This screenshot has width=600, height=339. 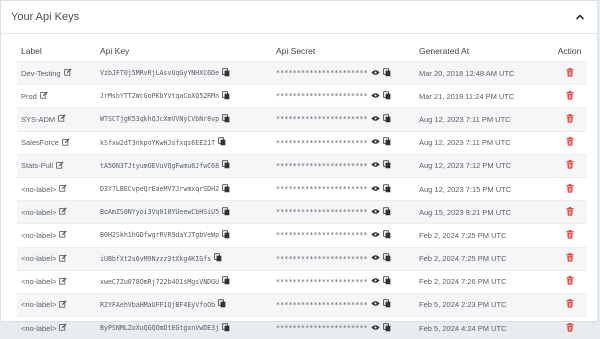 I want to click on row-generated-at: Feb 5, 2024 4:24 PM UTC, so click(x=483, y=327).